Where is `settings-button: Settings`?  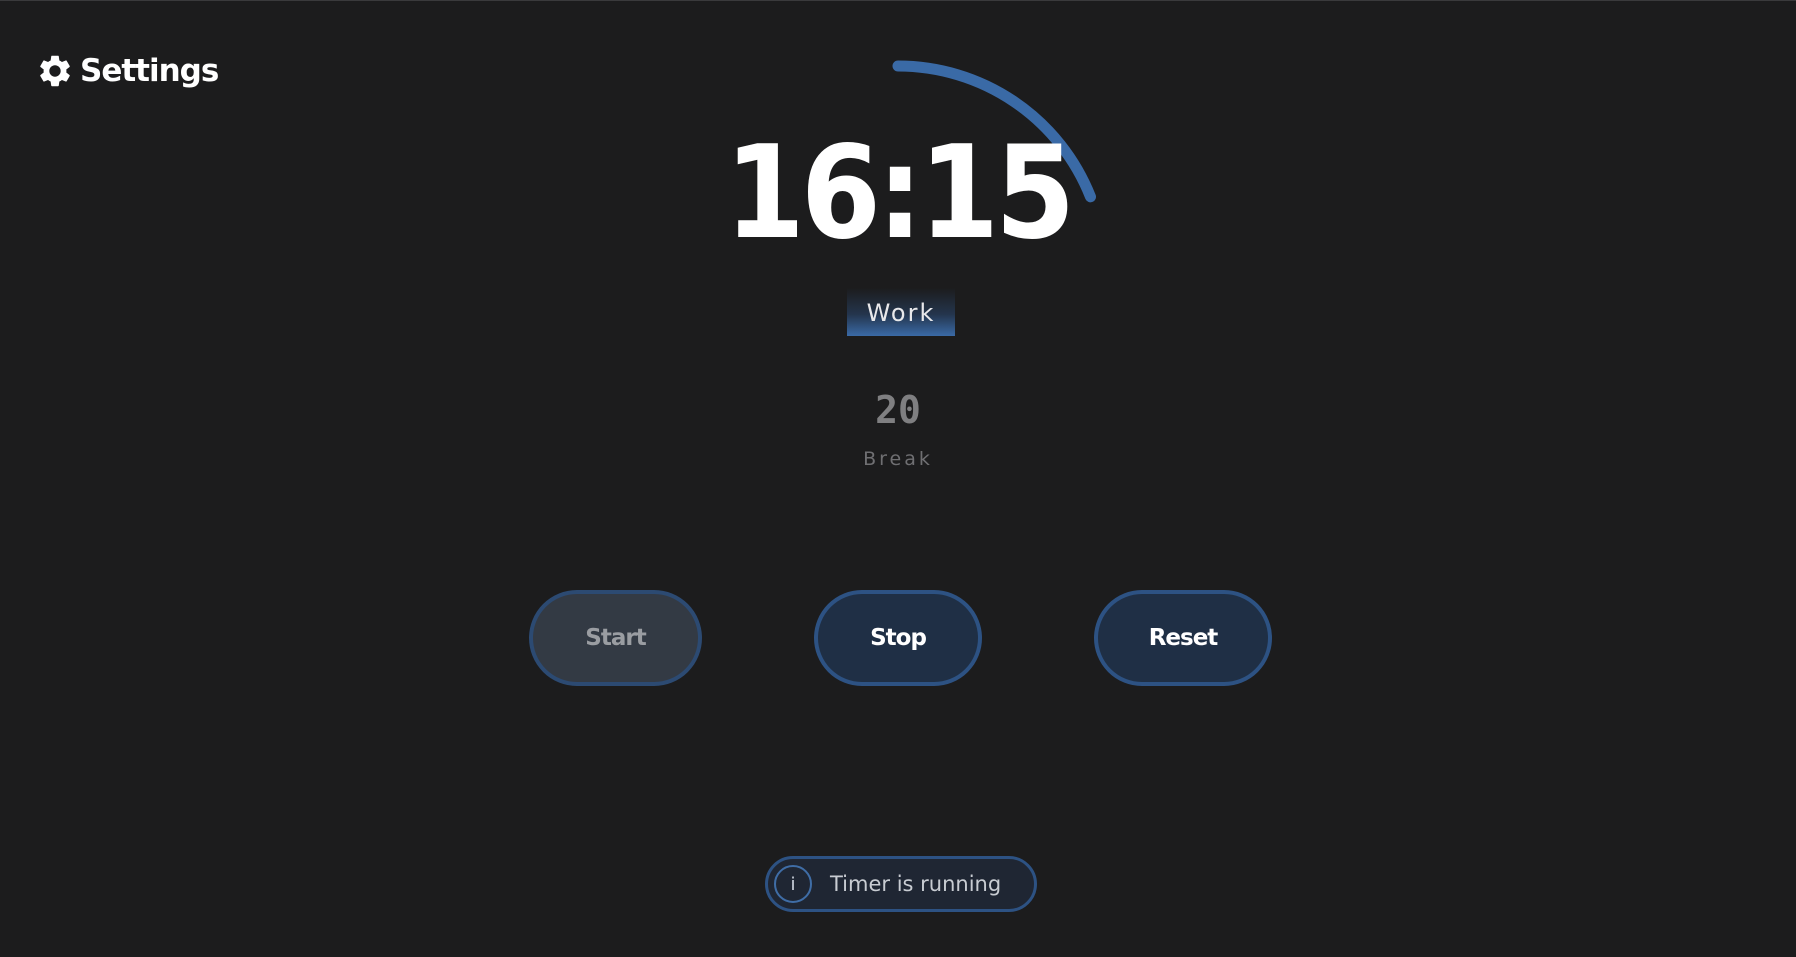
settings-button: Settings is located at coordinates (127, 71).